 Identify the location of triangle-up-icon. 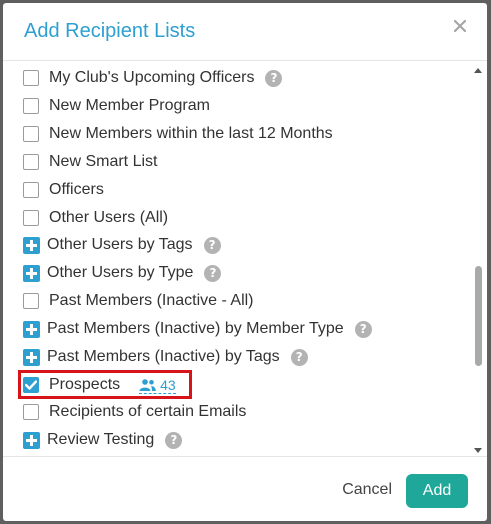
(478, 70).